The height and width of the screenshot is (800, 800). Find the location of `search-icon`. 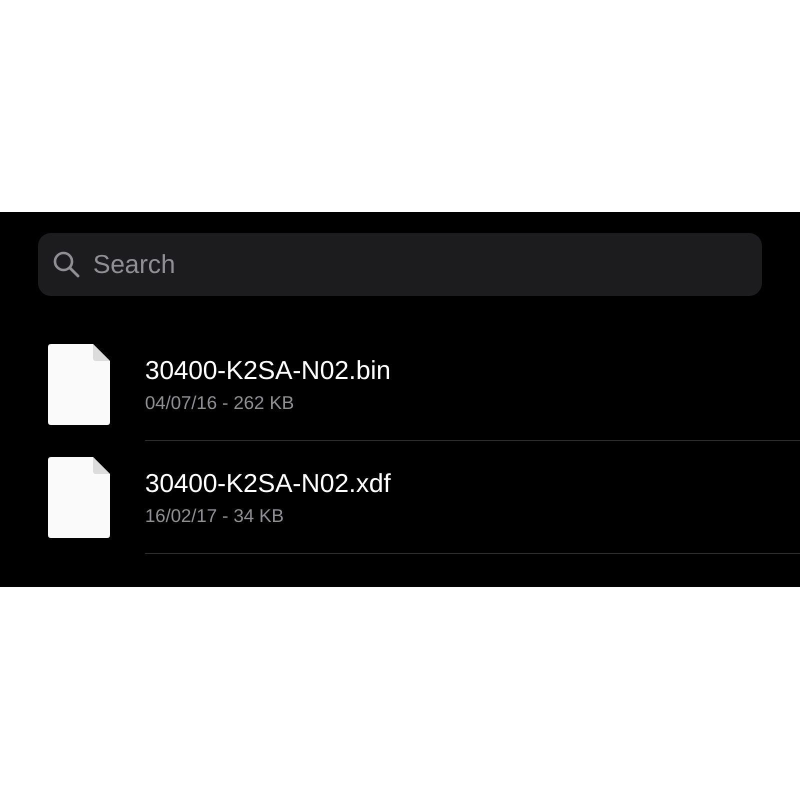

search-icon is located at coordinates (66, 264).